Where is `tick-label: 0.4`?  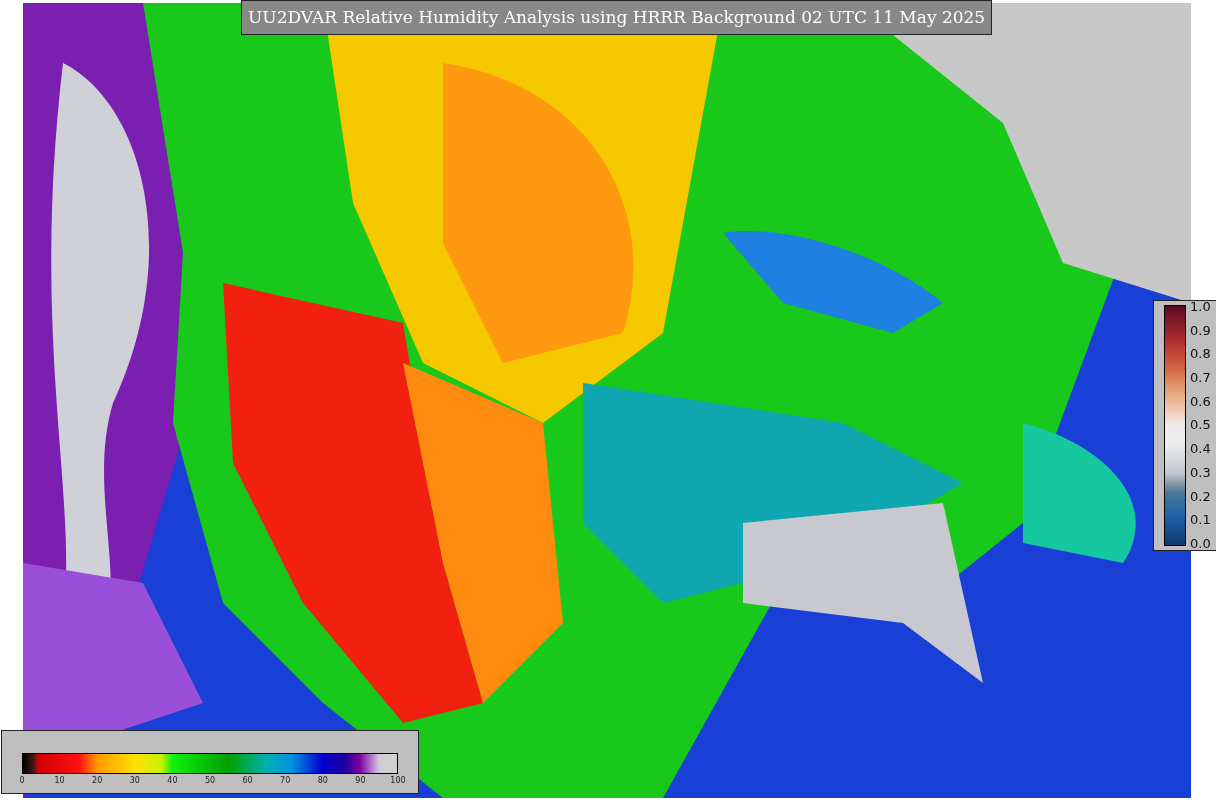
tick-label: 0.4 is located at coordinates (1200, 449).